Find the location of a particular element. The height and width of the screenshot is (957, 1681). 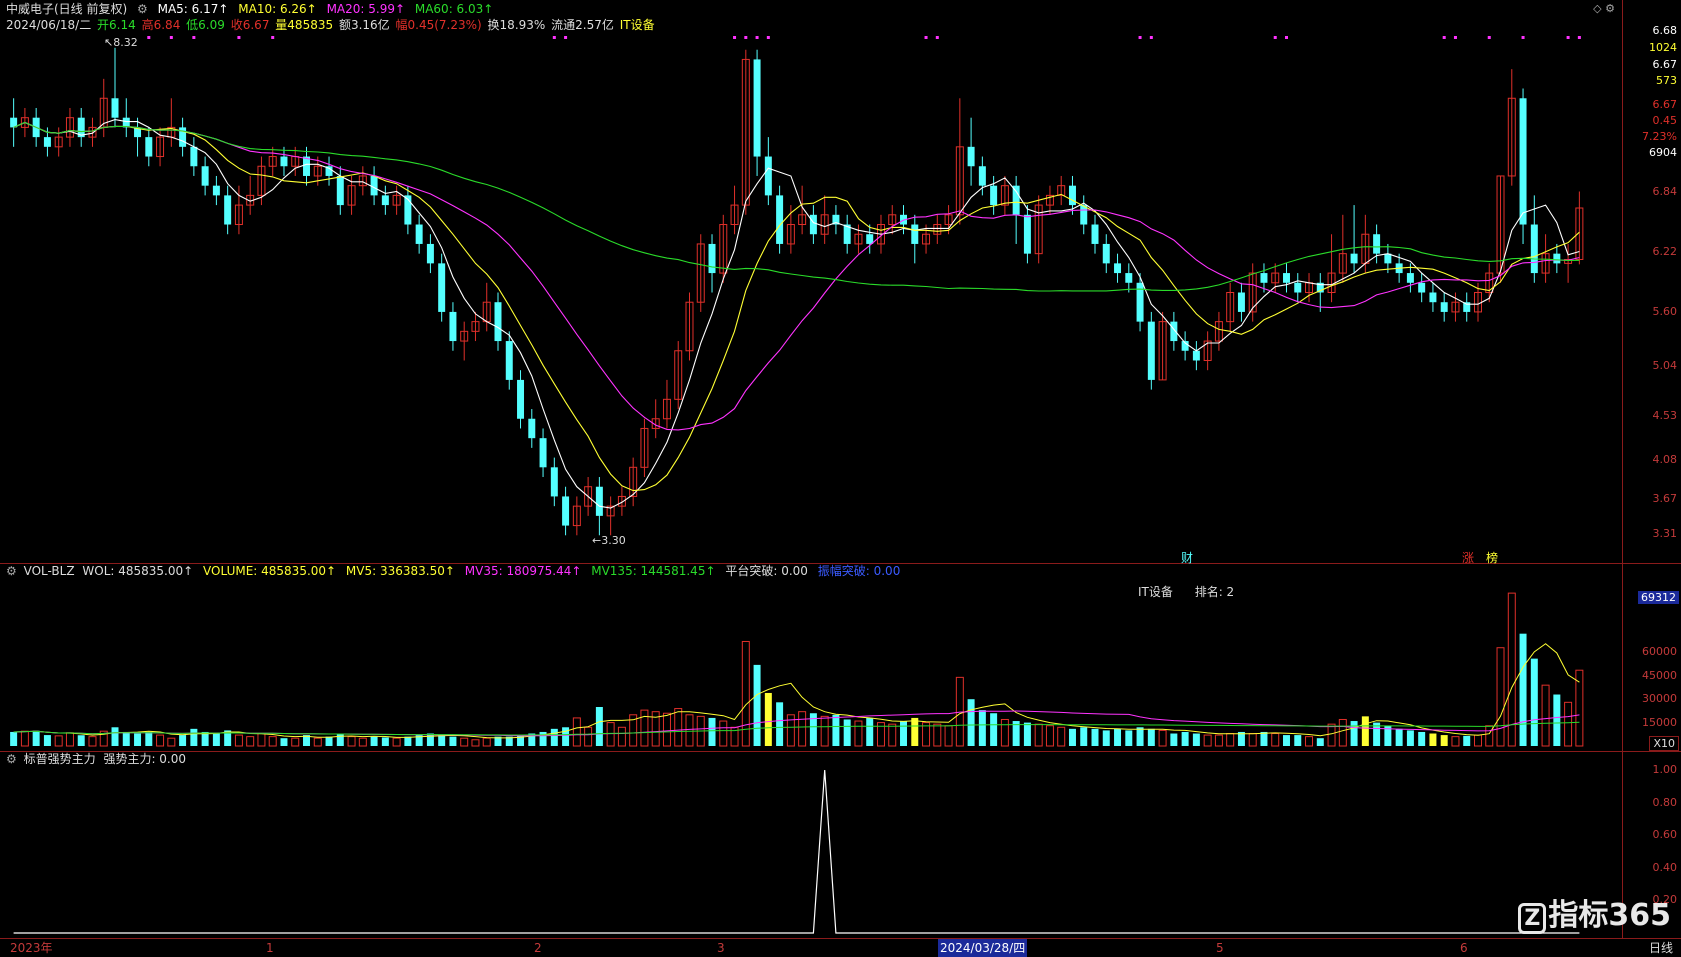

time-label-m5: 5 is located at coordinates (1220, 948).